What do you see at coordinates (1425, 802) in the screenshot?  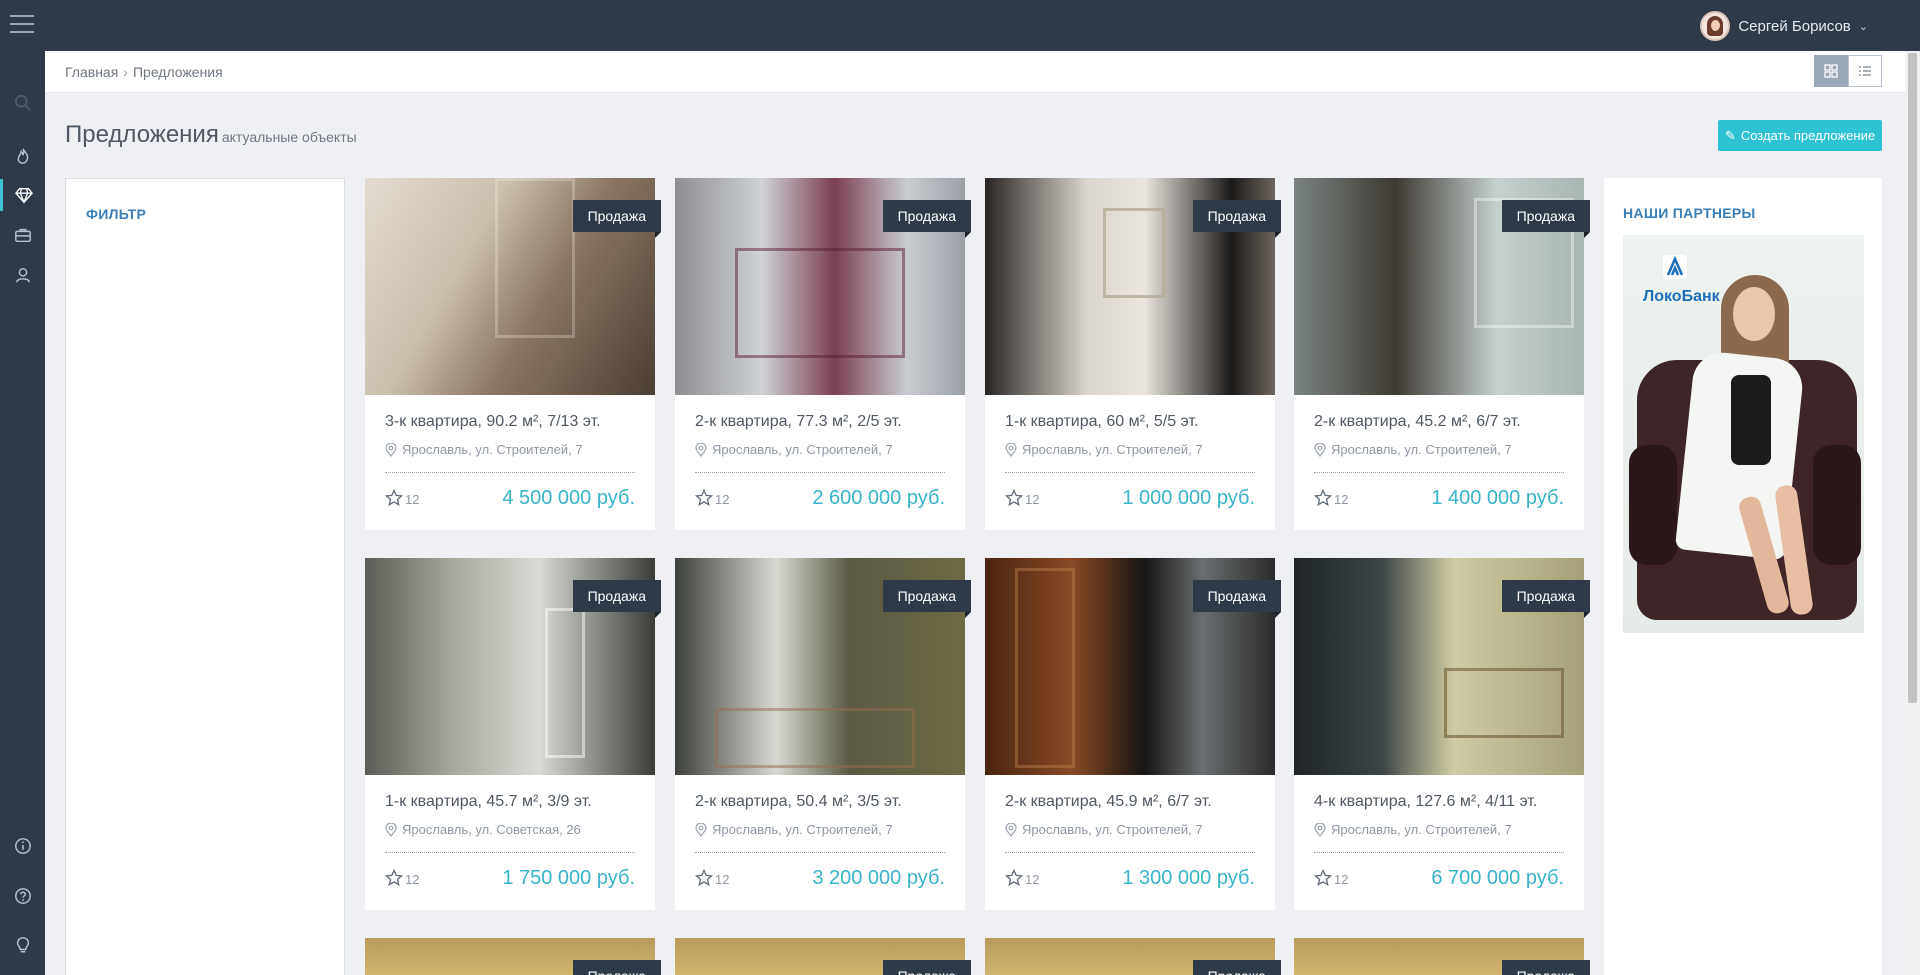 I see `listing-title: 4-к квартира, 127.6 м², 4/11 эт.` at bounding box center [1425, 802].